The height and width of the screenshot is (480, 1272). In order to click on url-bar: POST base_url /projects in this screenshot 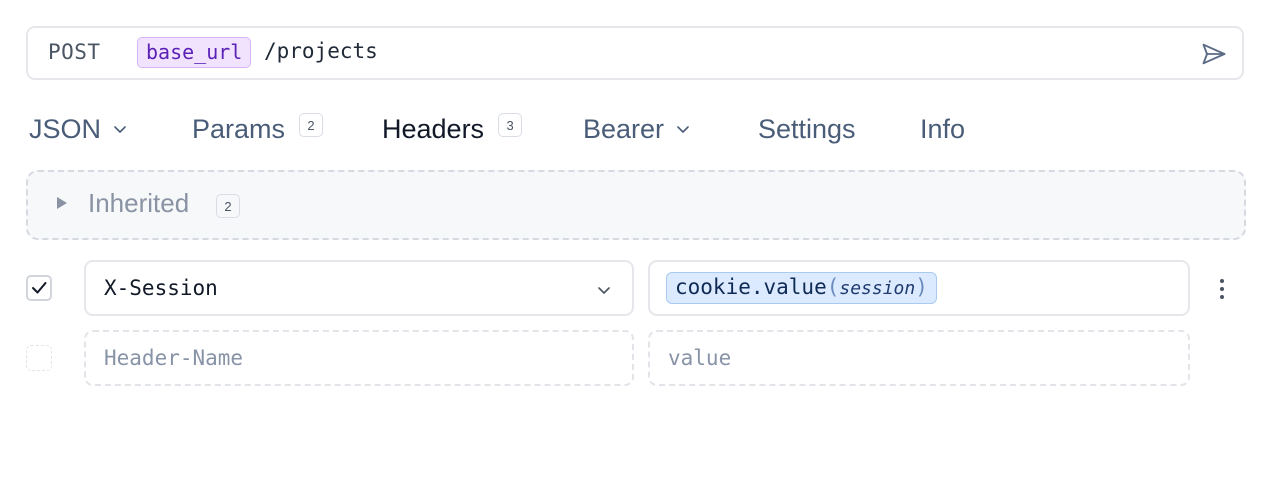, I will do `click(635, 53)`.